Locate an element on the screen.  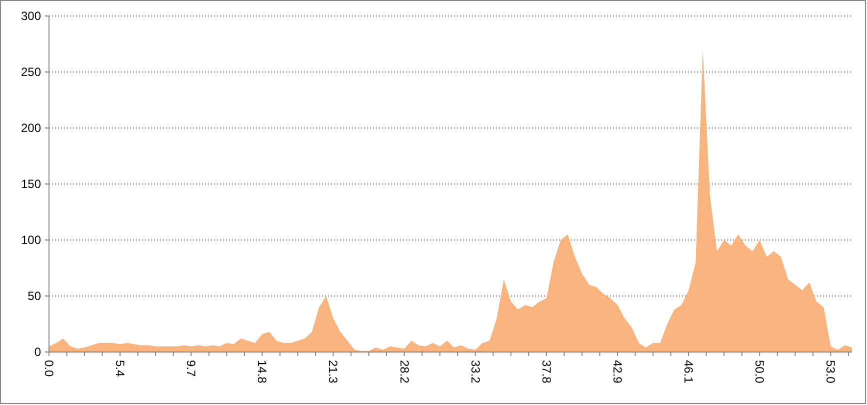
x-tick-label: 5.4 is located at coordinates (120, 368).